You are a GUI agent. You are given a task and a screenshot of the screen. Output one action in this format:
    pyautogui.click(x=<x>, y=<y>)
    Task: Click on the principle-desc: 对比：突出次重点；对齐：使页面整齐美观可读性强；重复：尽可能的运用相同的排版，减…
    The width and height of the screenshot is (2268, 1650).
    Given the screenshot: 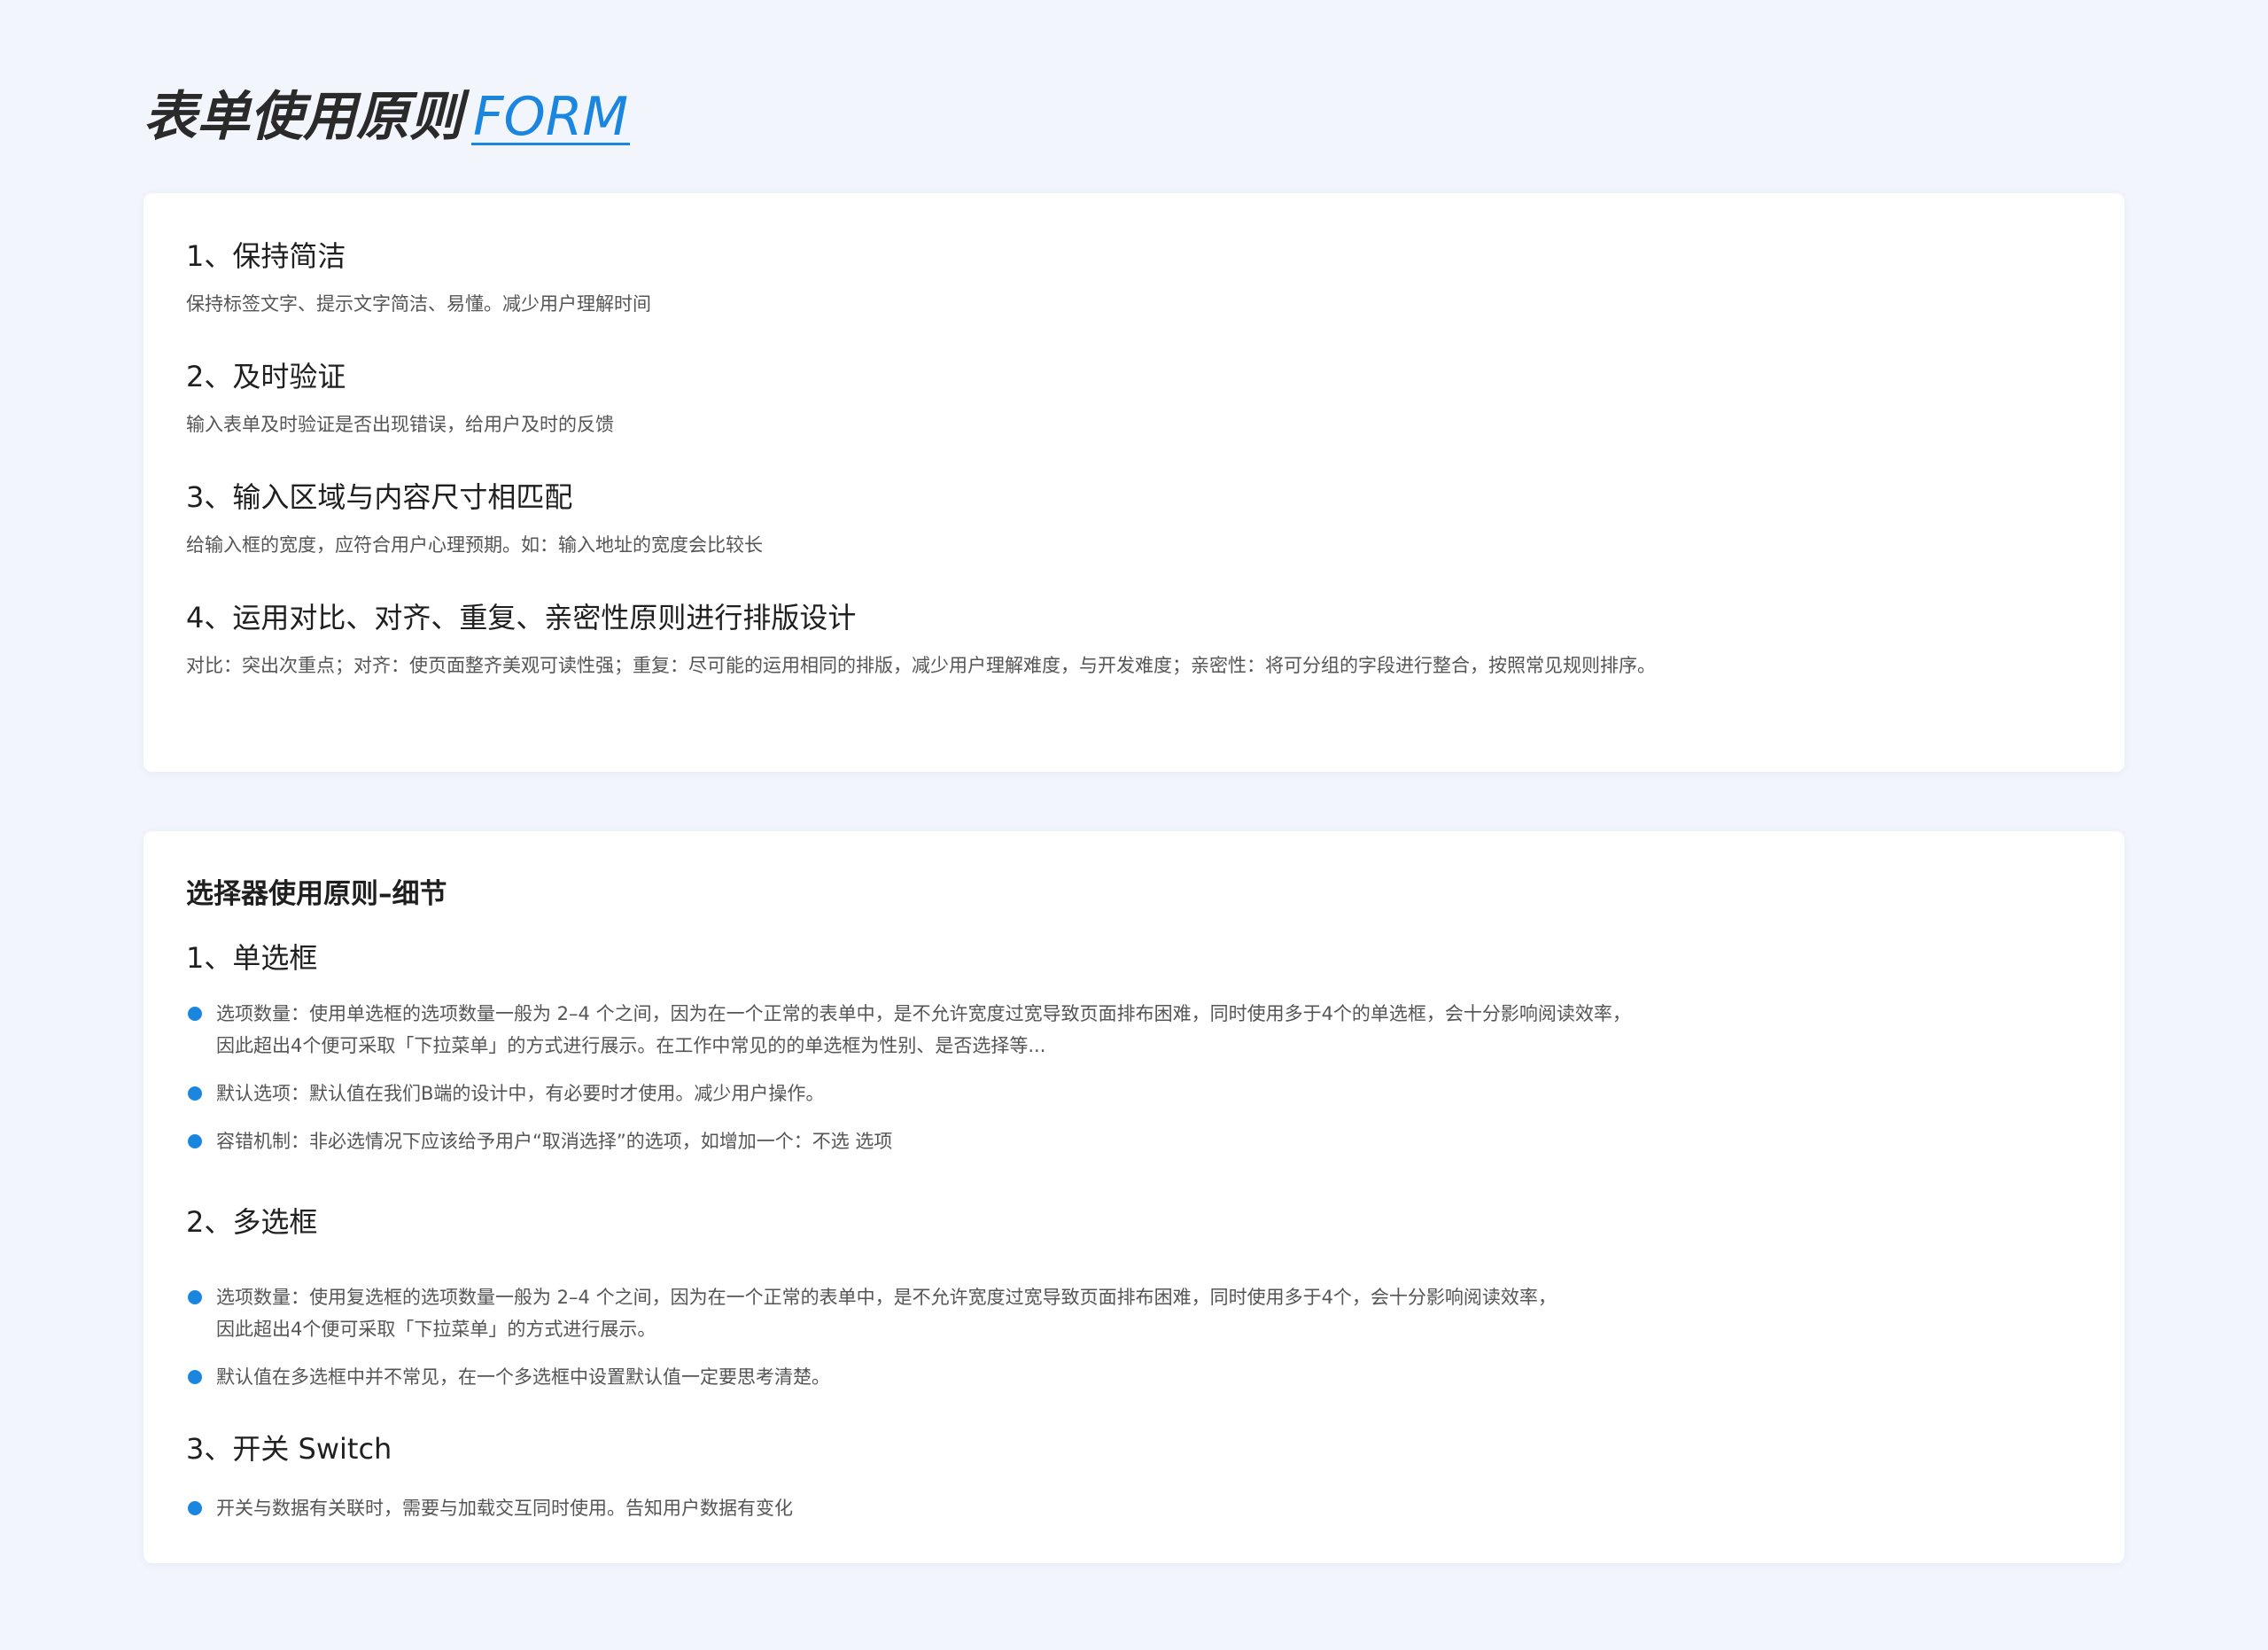 What is the action you would take?
    pyautogui.click(x=921, y=665)
    